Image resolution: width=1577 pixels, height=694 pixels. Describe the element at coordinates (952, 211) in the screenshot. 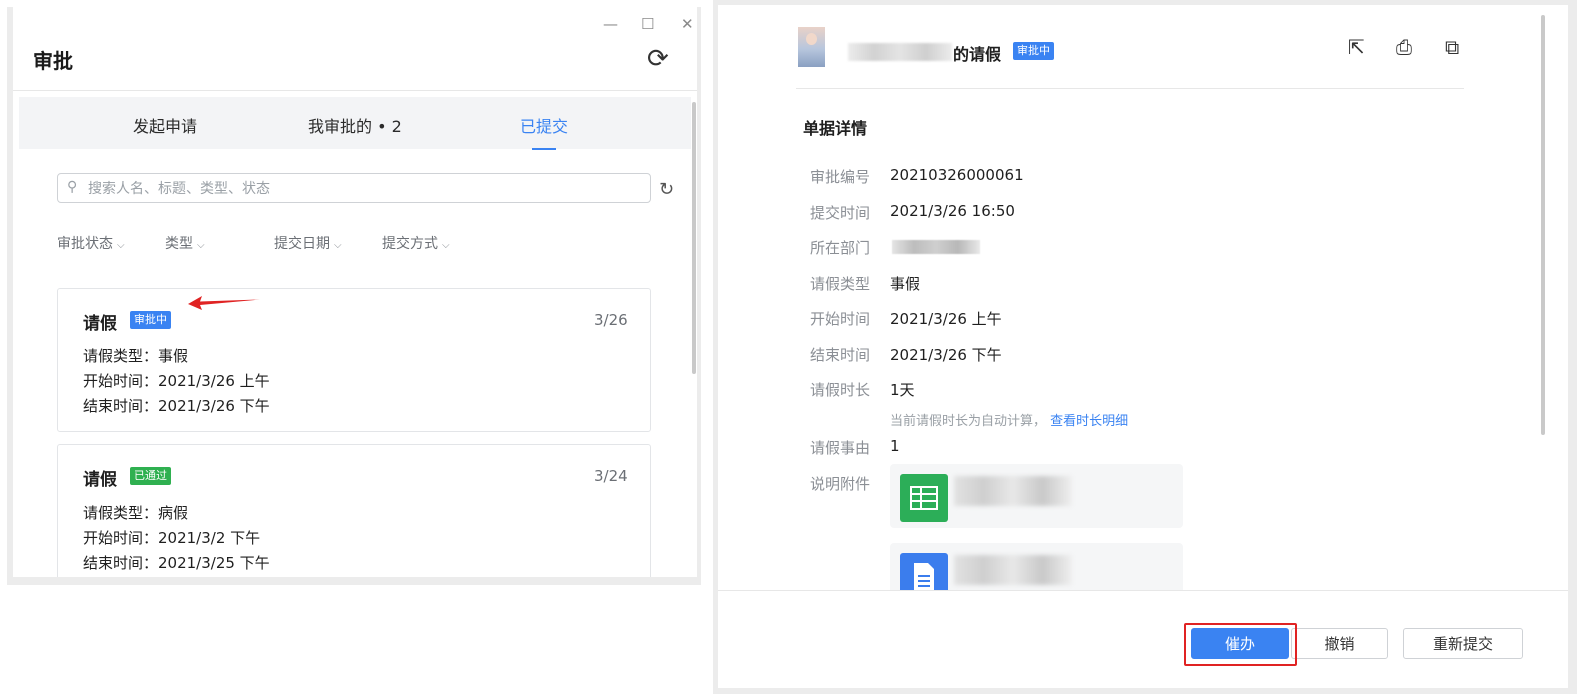

I see `field-value-submit-time: 2021/3/26 16:50` at that location.